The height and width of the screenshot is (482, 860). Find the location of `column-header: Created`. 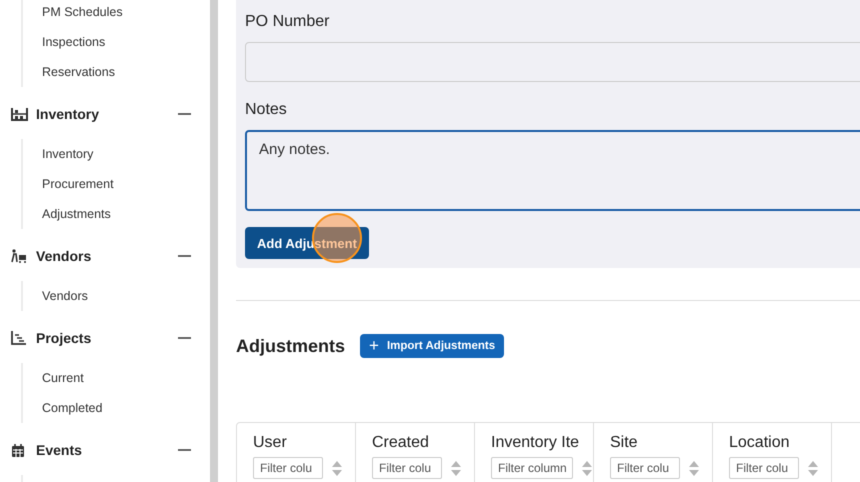

column-header: Created is located at coordinates (400, 444).